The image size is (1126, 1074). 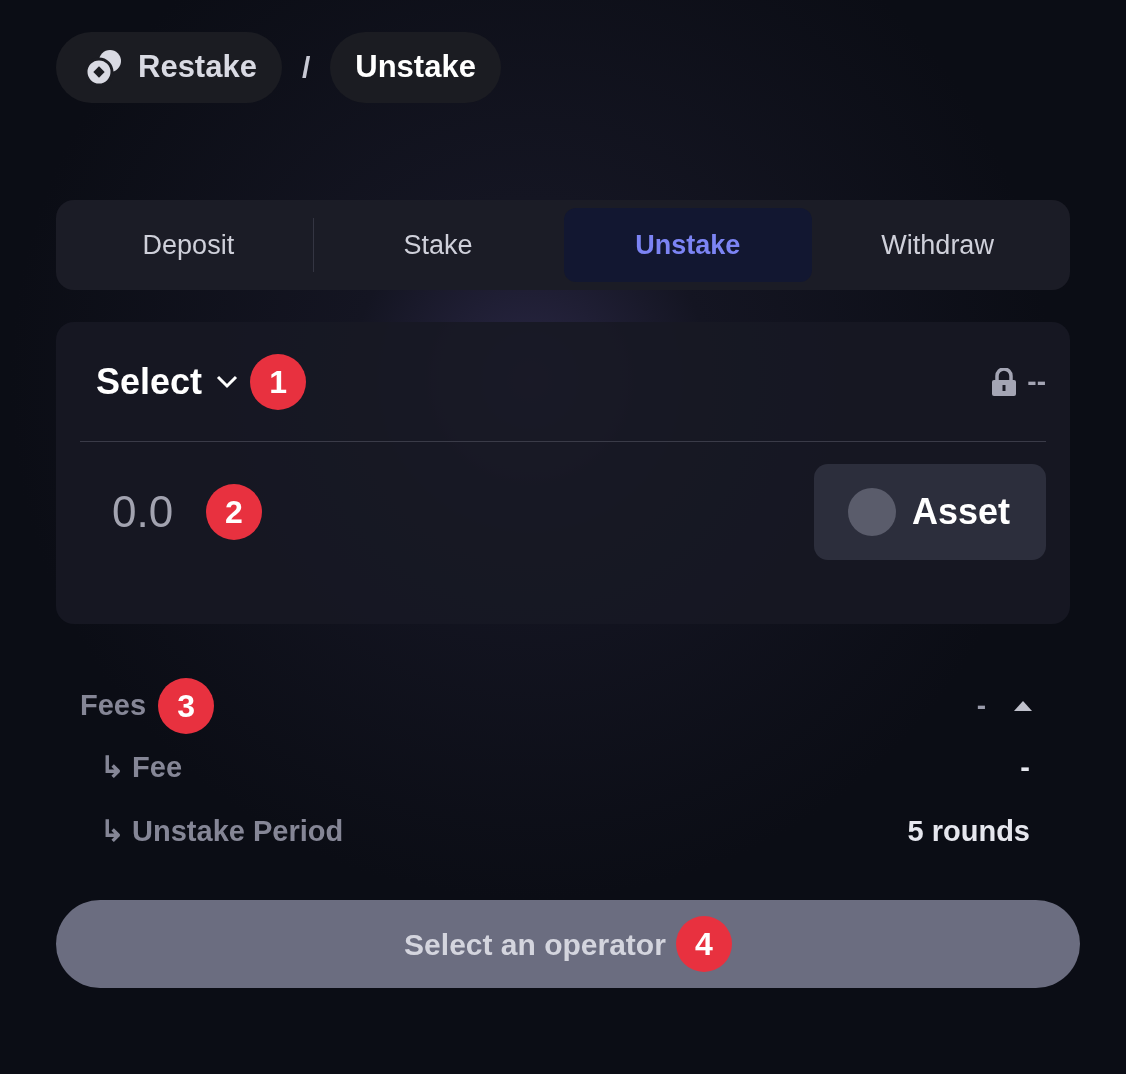 What do you see at coordinates (1025, 768) in the screenshot?
I see `fee-row-value: -` at bounding box center [1025, 768].